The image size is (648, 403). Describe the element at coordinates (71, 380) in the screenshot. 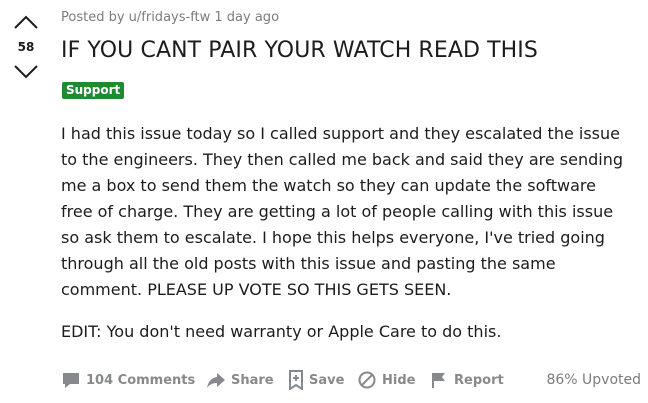

I see `comment-icon` at that location.